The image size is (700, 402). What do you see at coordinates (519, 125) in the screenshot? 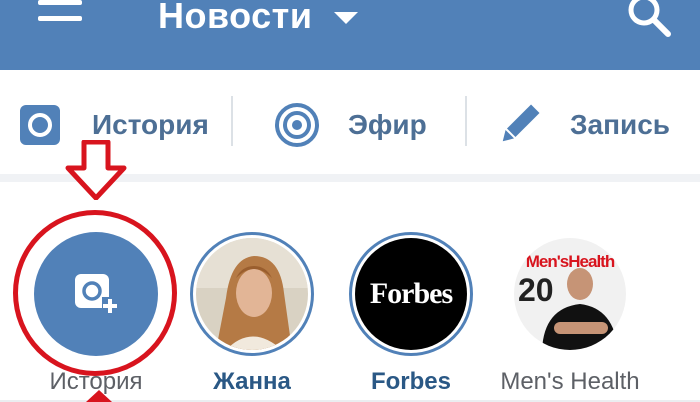
I see `pencil-icon` at bounding box center [519, 125].